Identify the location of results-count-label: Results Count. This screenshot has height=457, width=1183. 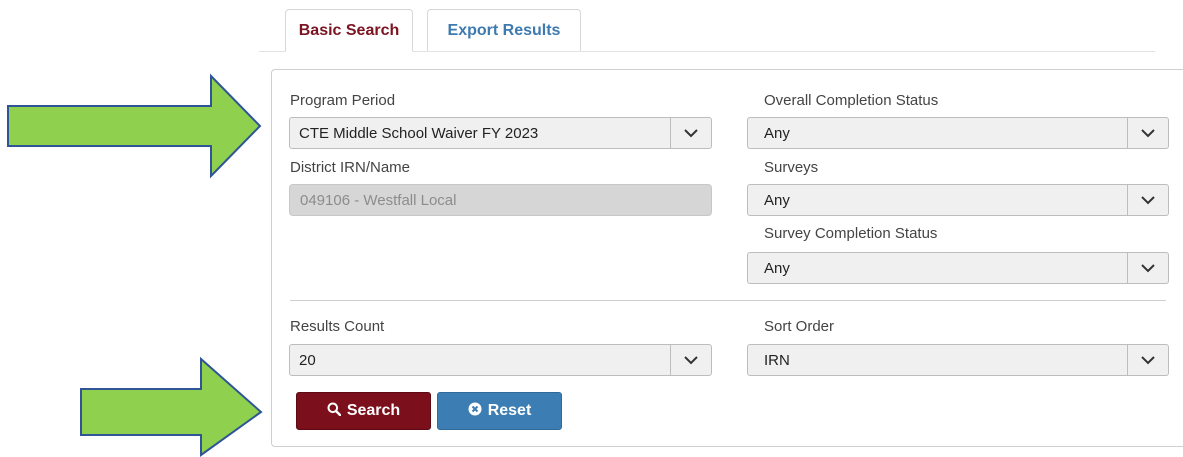
(337, 326).